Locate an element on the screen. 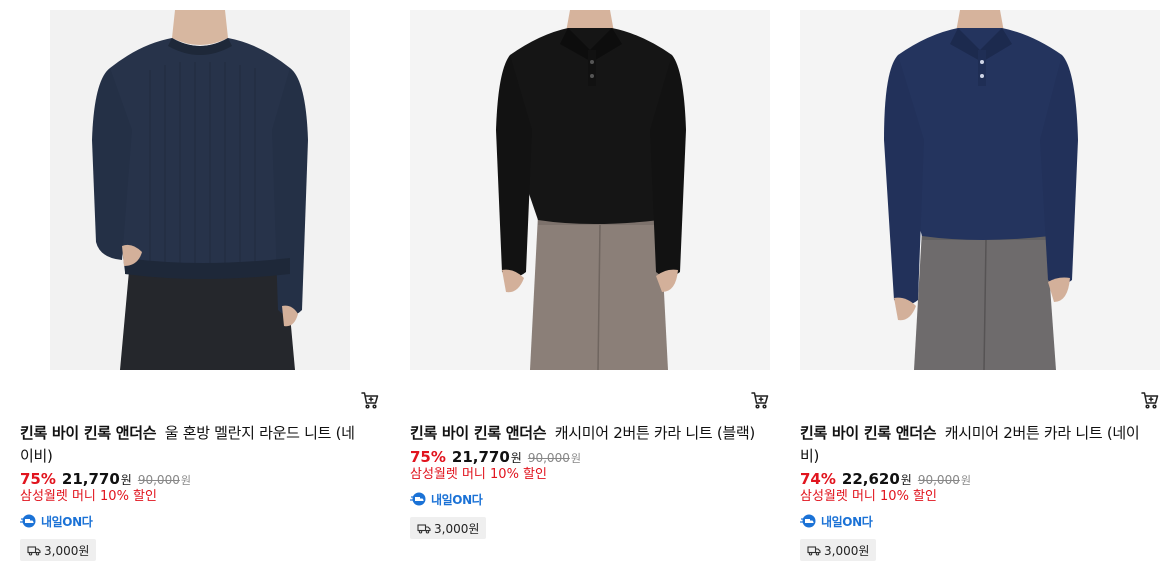 This screenshot has height=571, width=1169. sale-price: 22,620 is located at coordinates (870, 479).